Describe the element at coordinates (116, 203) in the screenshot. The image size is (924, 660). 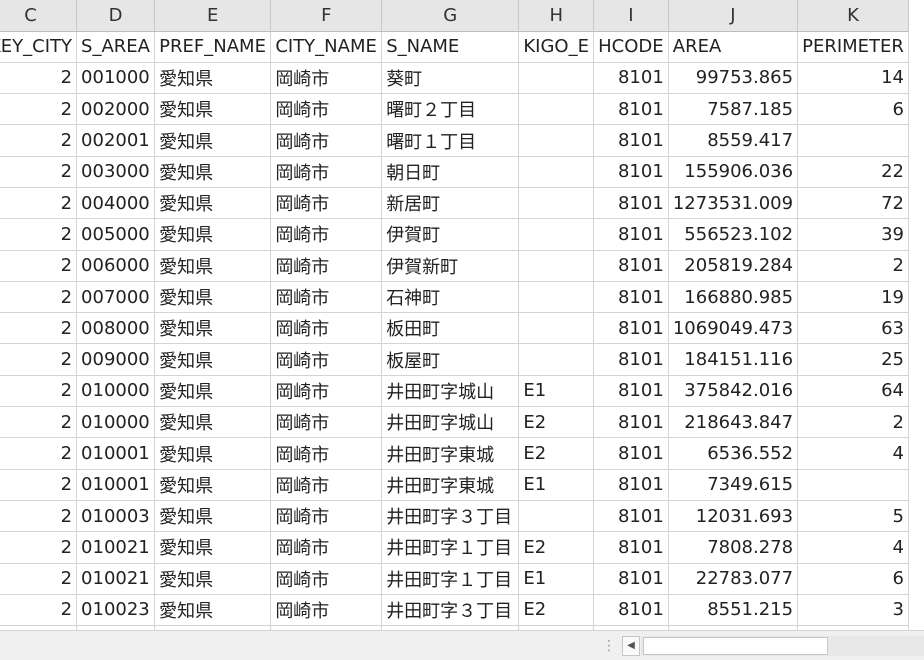
I see `cell-s-area: 004000` at that location.